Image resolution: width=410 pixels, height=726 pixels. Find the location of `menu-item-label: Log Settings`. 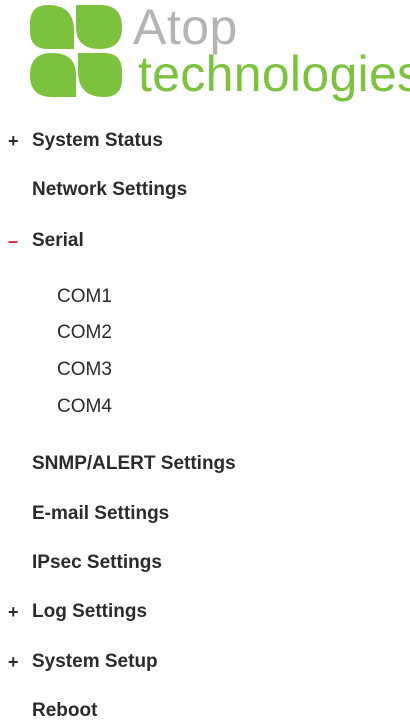

menu-item-label: Log Settings is located at coordinates (90, 611).